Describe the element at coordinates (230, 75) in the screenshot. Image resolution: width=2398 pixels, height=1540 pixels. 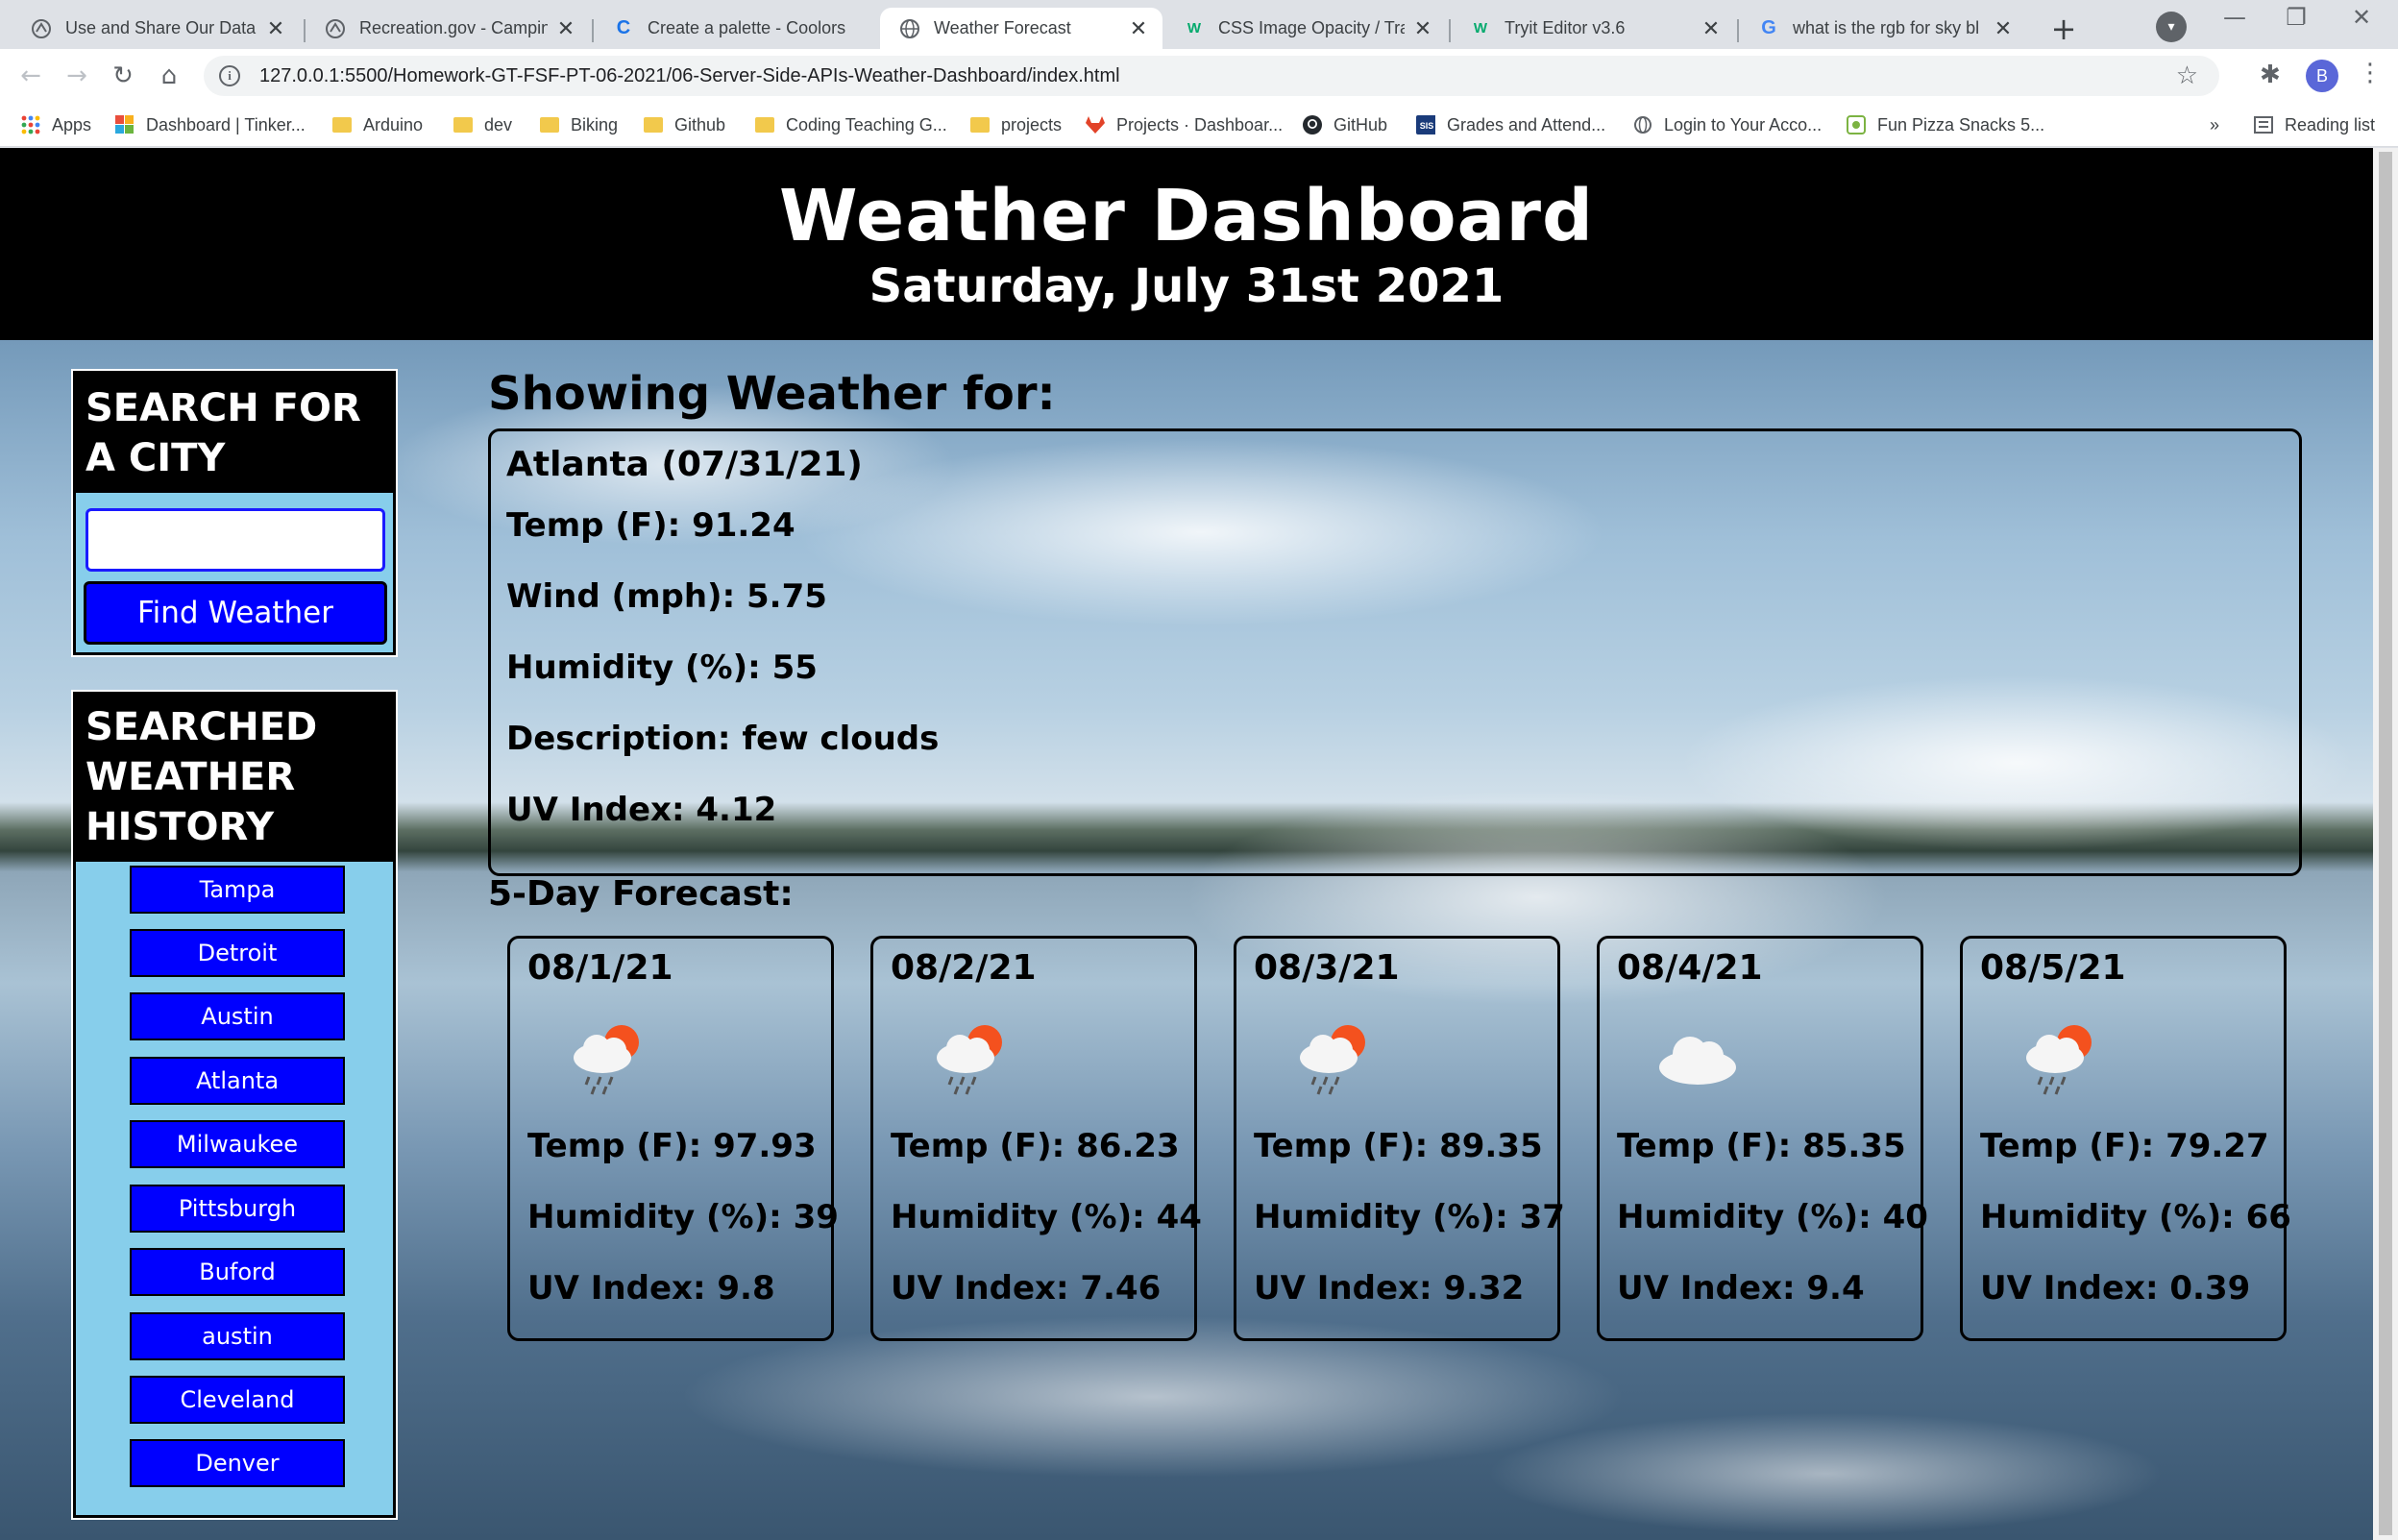
I see `site-info-icon: i` at that location.